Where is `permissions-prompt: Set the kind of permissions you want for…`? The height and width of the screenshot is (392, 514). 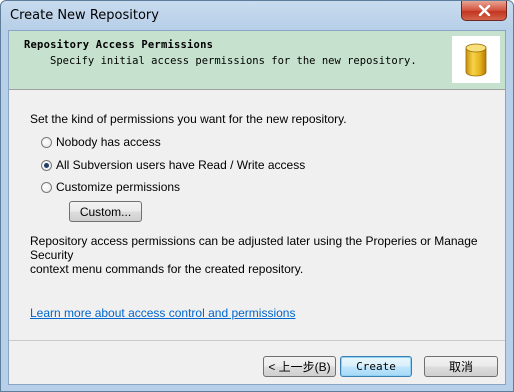 permissions-prompt: Set the kind of permissions you want for… is located at coordinates (188, 119).